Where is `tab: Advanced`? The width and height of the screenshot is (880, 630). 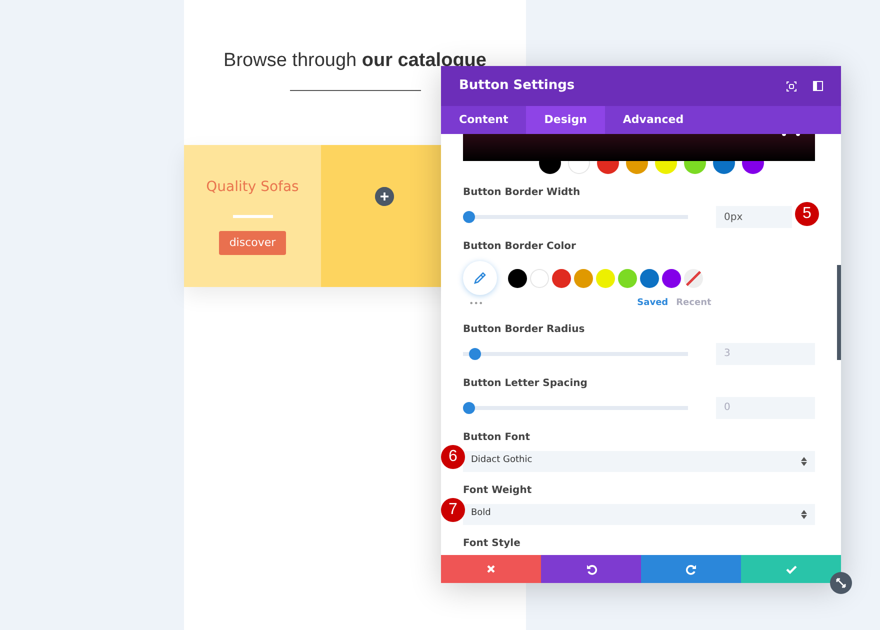
tab: Advanced is located at coordinates (653, 120).